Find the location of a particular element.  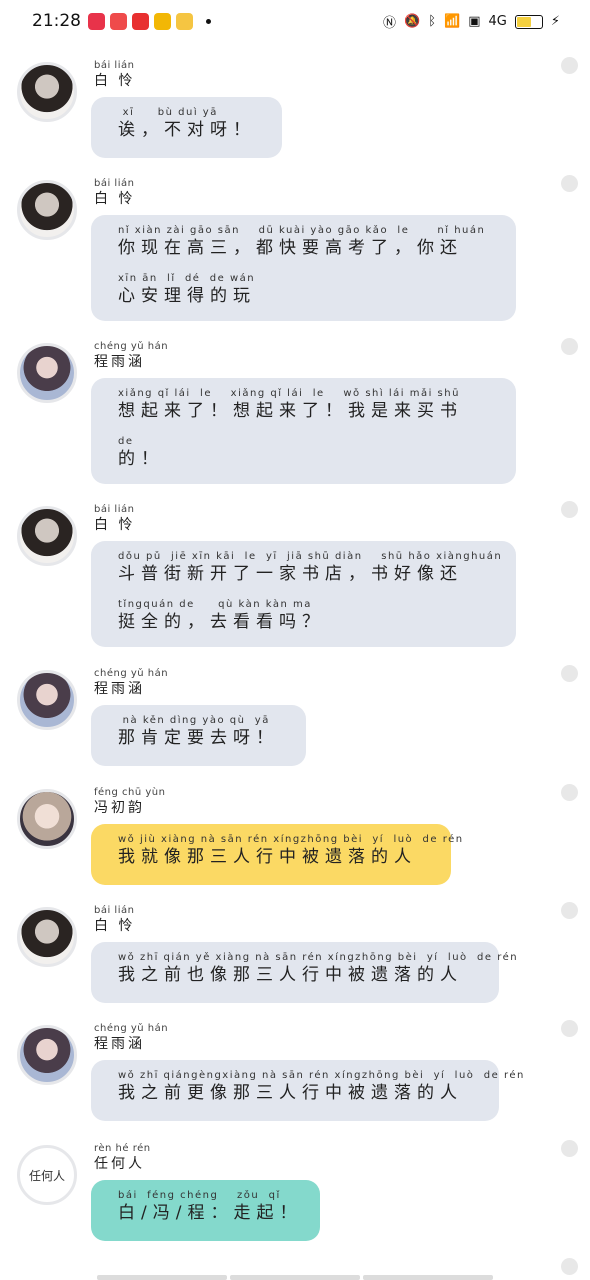

message-line: bái féng chéng zǒu qǐ 白/冯/程：走起！ is located at coordinates (210, 1207).